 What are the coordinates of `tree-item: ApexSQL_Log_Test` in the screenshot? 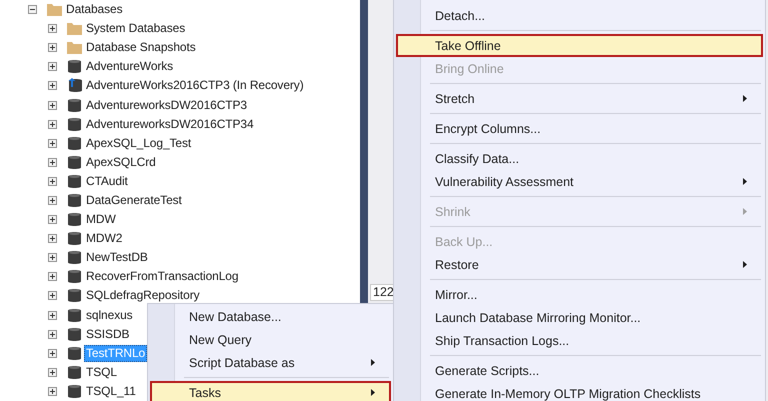 It's located at (139, 143).